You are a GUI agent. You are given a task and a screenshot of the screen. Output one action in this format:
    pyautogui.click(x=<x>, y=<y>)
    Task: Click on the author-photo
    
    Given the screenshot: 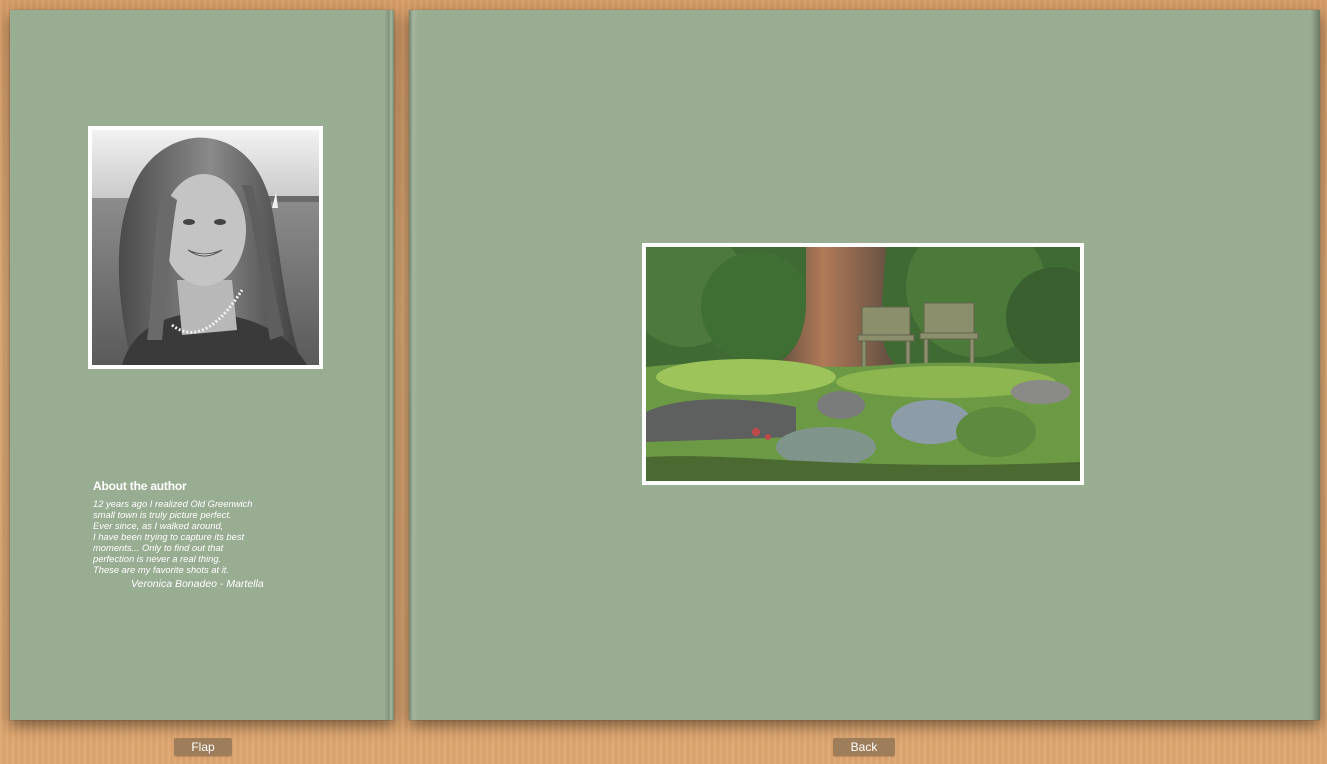 What is the action you would take?
    pyautogui.click(x=205, y=247)
    